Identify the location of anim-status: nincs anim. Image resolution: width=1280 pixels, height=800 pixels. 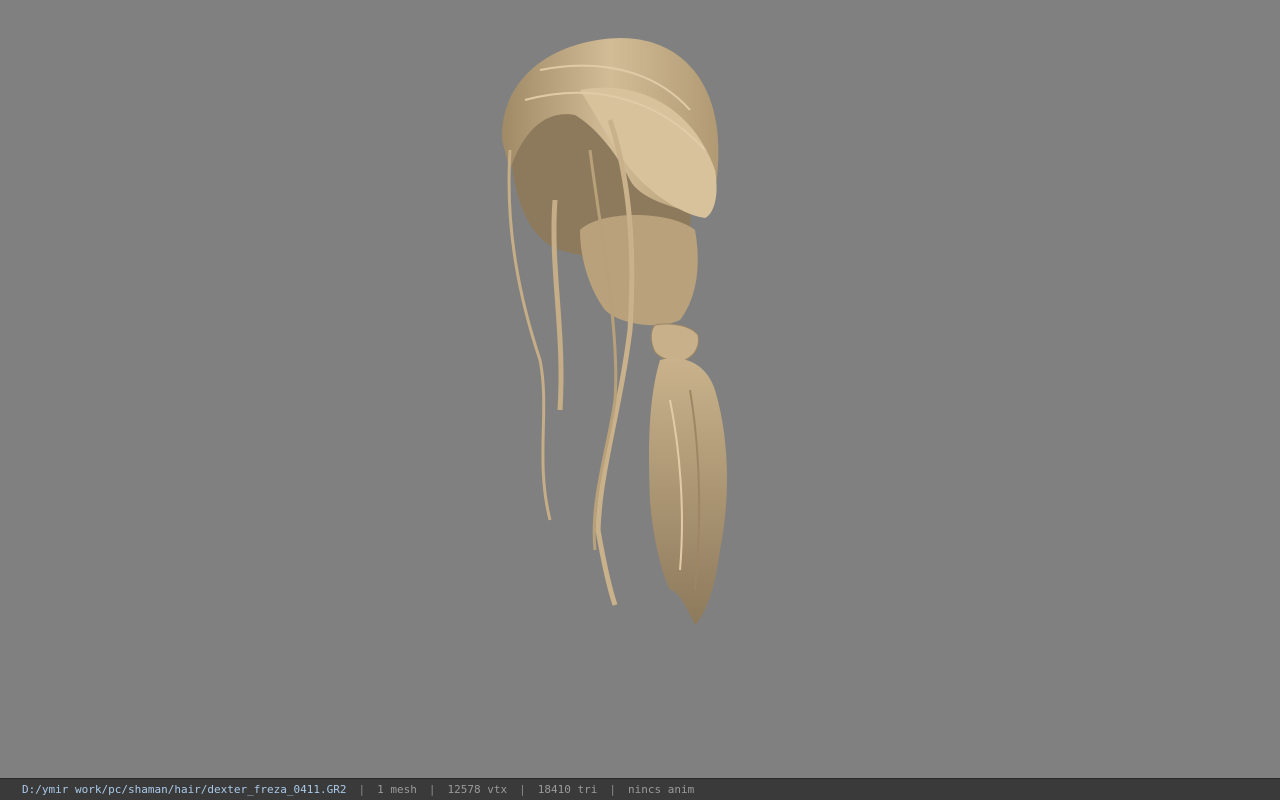
(661, 789).